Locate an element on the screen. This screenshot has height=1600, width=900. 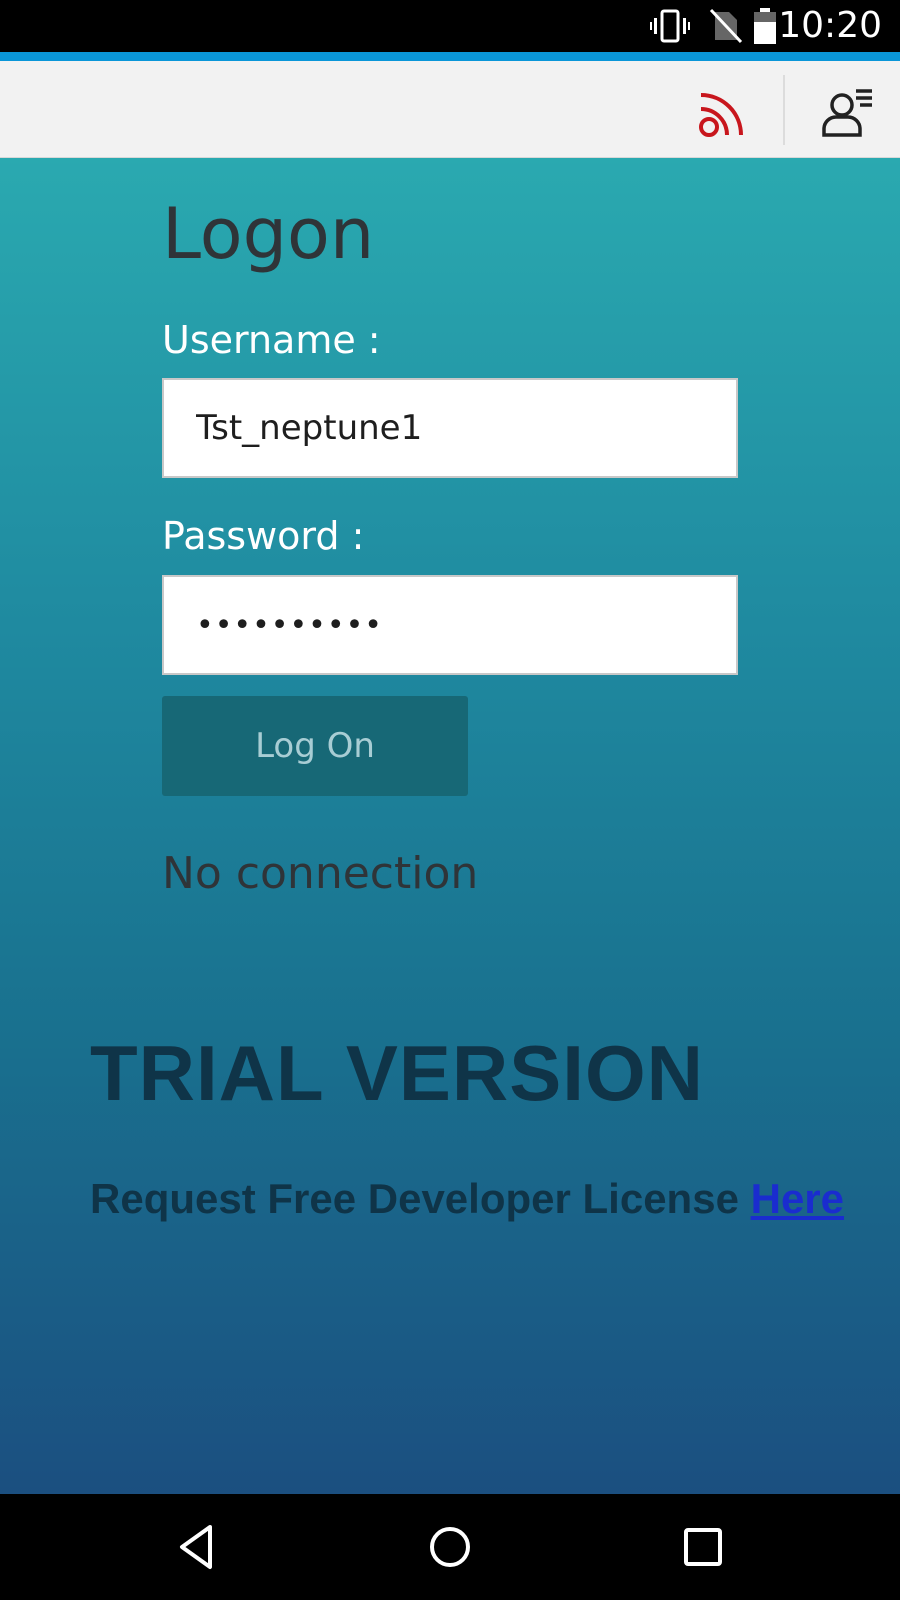
rss-feed-icon is located at coordinates (723, 113).